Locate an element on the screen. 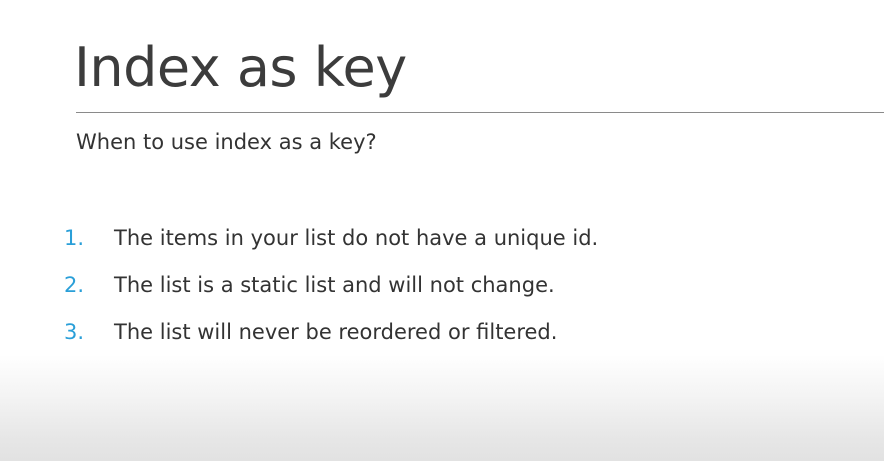 The image size is (884, 461). title-divider is located at coordinates (480, 112).